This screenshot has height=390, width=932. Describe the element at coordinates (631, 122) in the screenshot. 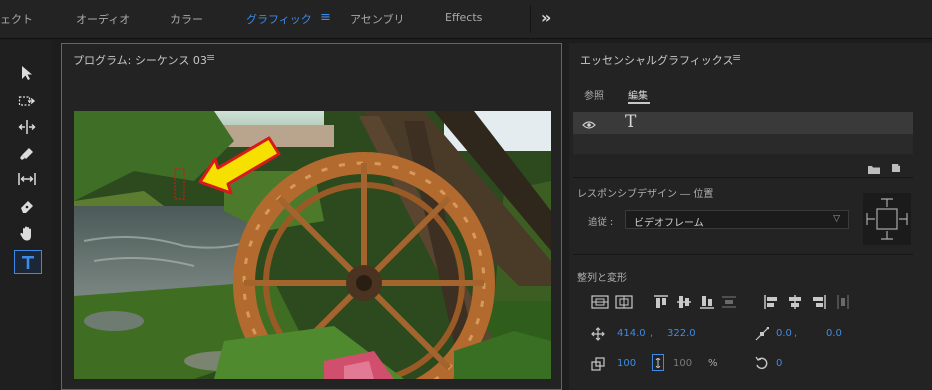

I see `text-layer-type-icon: T` at that location.